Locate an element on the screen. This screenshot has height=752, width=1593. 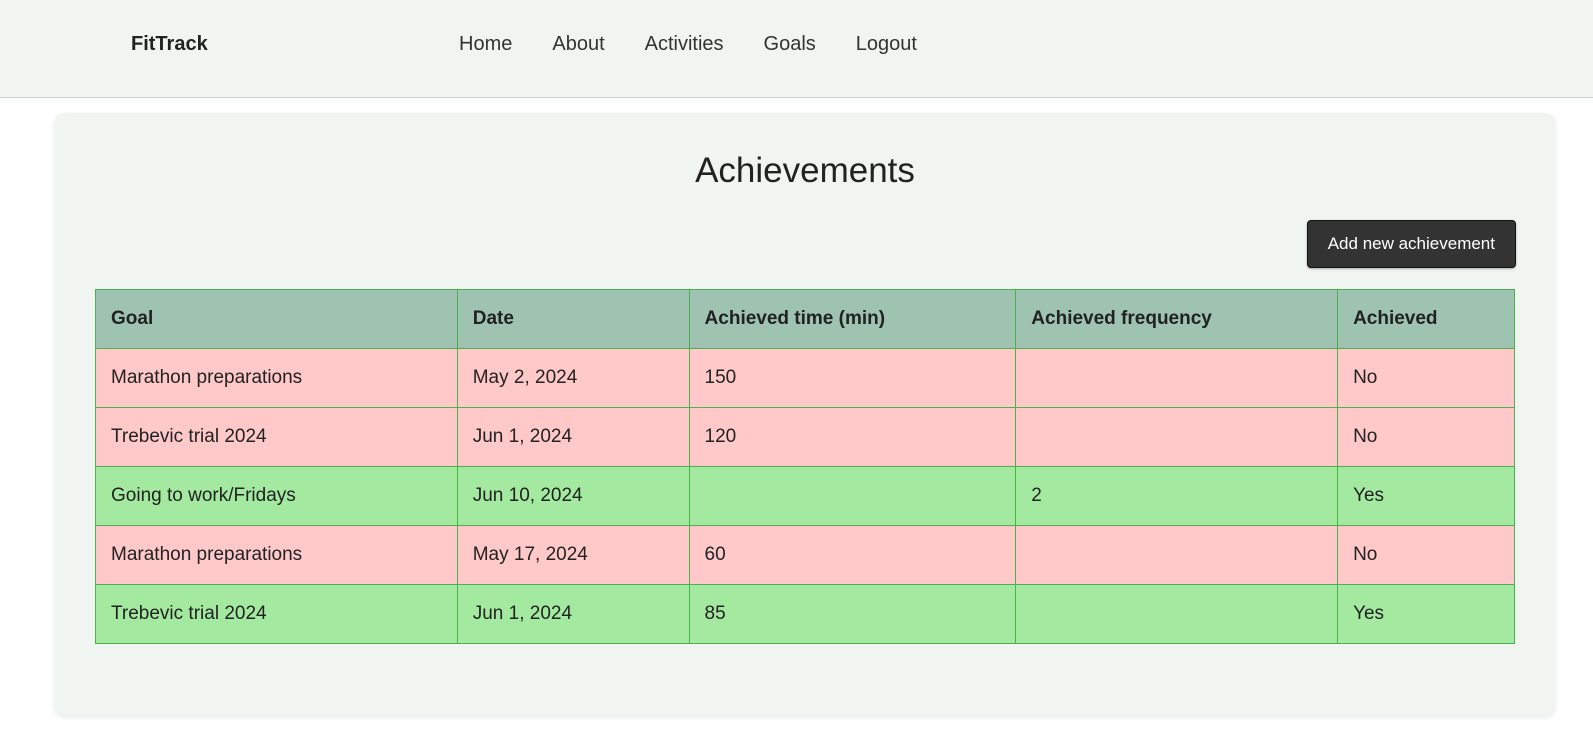
cell-goal: Going to work/Fridays is located at coordinates (276, 496).